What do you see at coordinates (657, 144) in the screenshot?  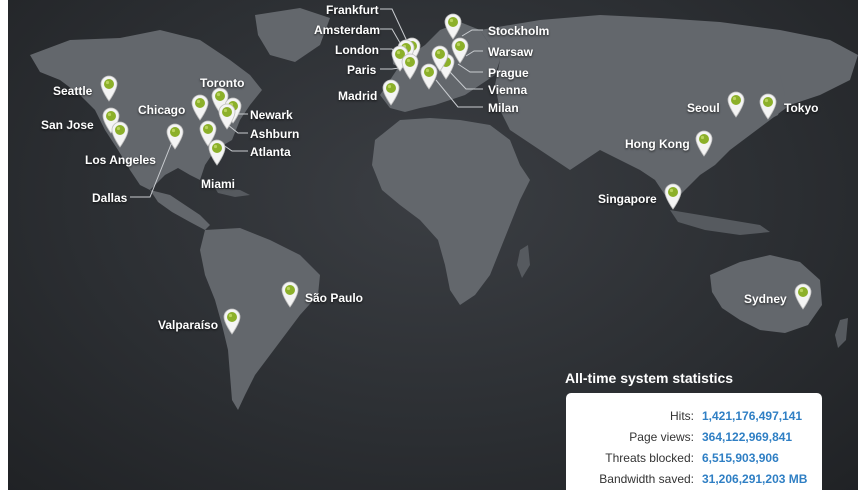 I see `city-label-hong-kong: Hong Kong` at bounding box center [657, 144].